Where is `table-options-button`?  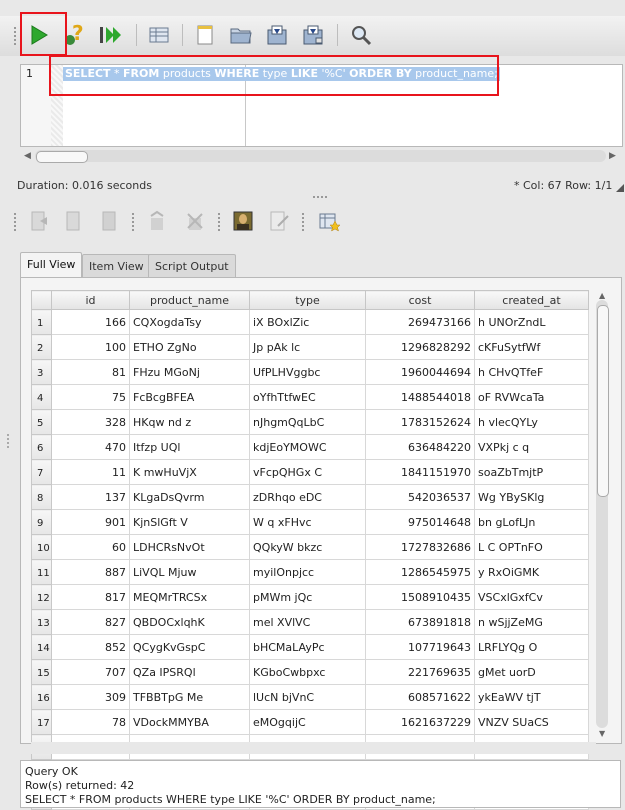
table-options-button is located at coordinates (329, 221).